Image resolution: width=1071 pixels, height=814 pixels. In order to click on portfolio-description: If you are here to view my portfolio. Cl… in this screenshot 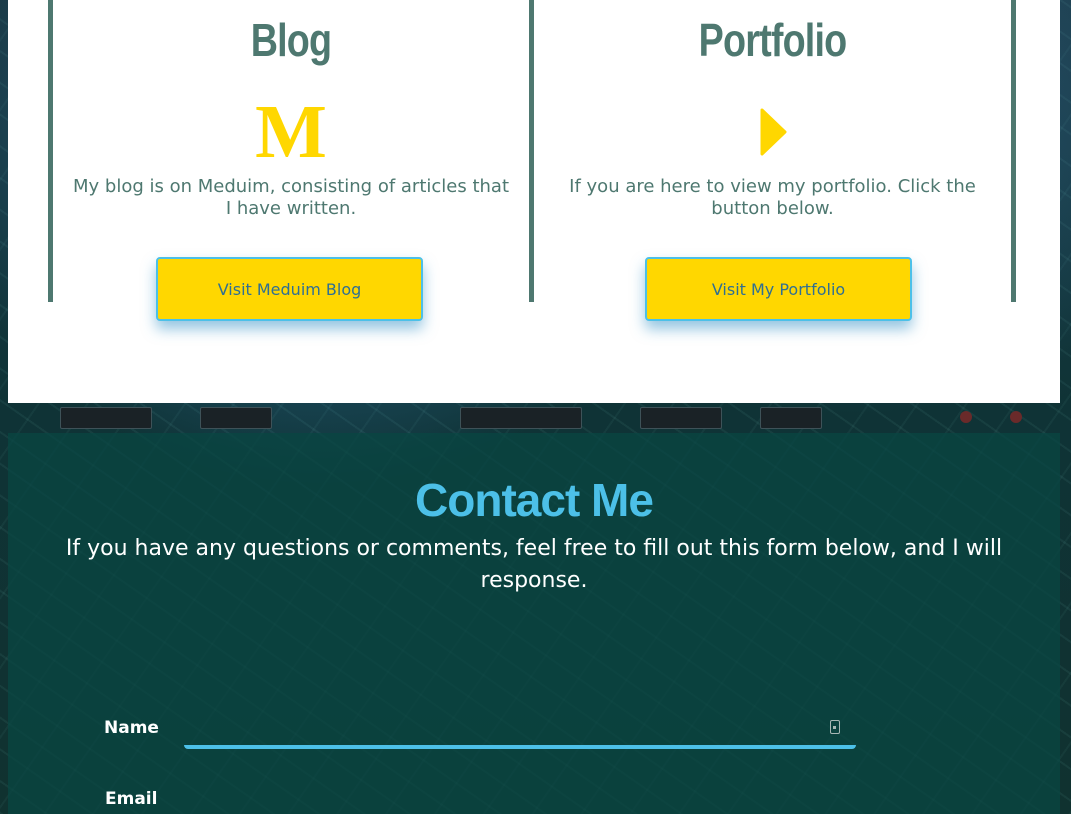, I will do `click(772, 197)`.